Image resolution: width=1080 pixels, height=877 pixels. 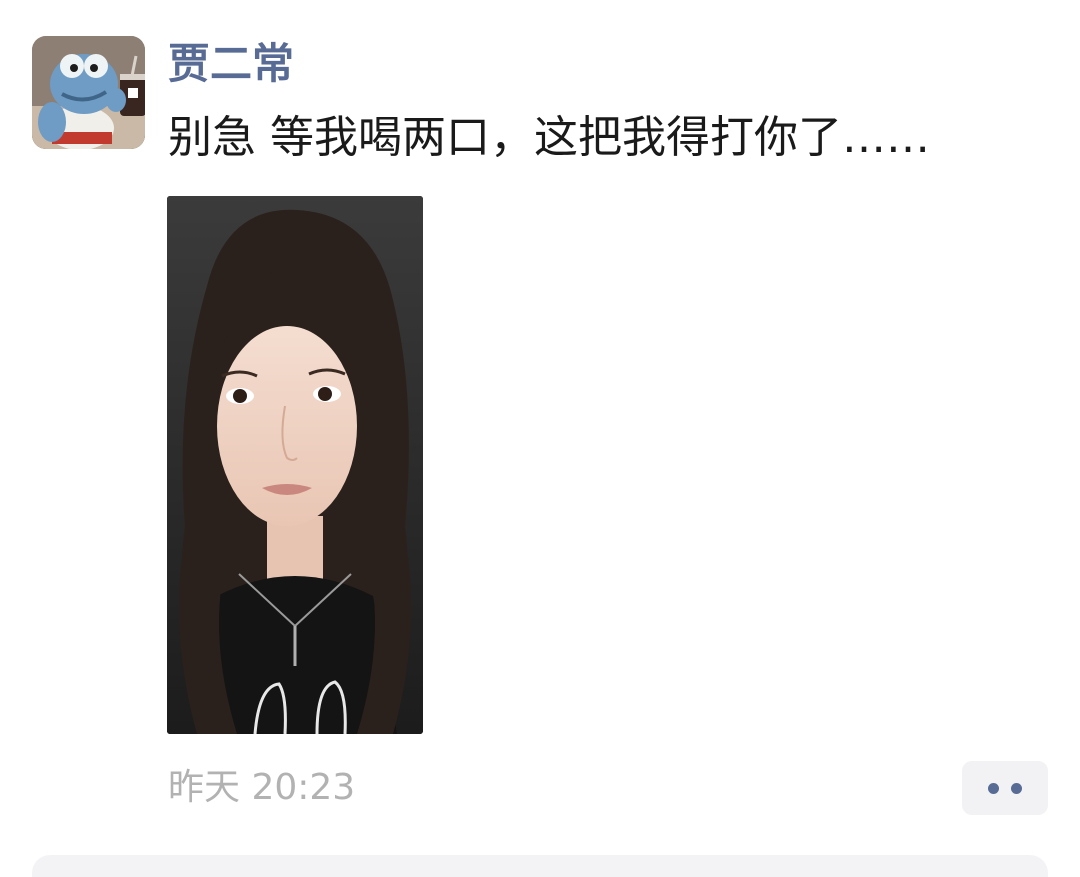 I want to click on author-avatar, so click(x=88, y=92).